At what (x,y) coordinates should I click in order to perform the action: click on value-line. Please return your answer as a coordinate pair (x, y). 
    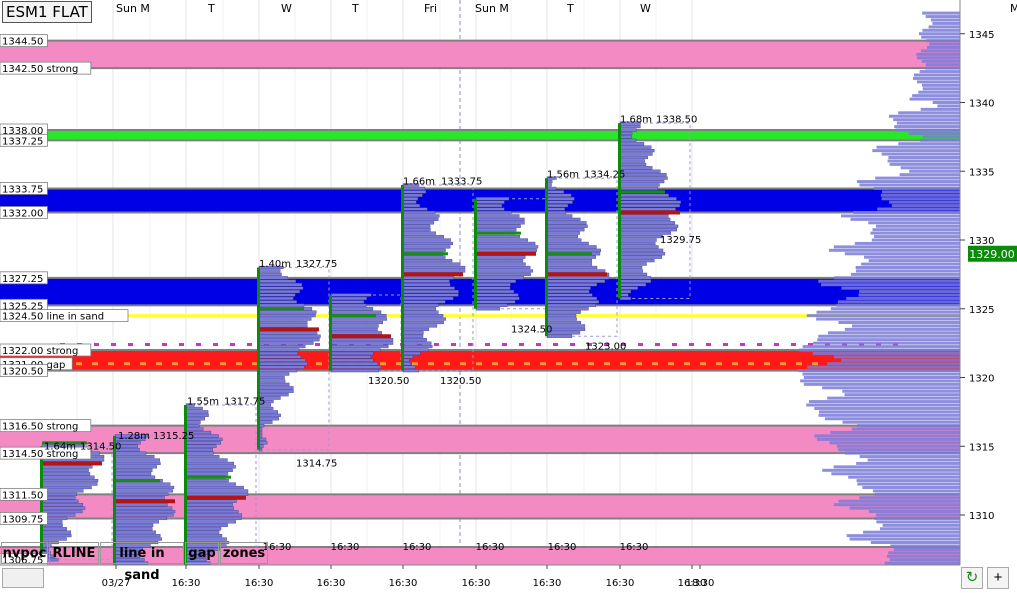
    Looking at the image, I should click on (498, 233).